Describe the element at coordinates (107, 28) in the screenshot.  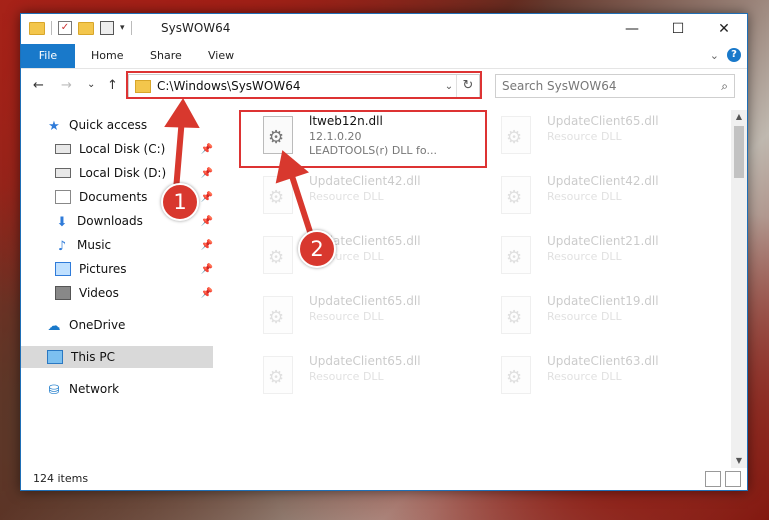
I see `customize-icon` at that location.